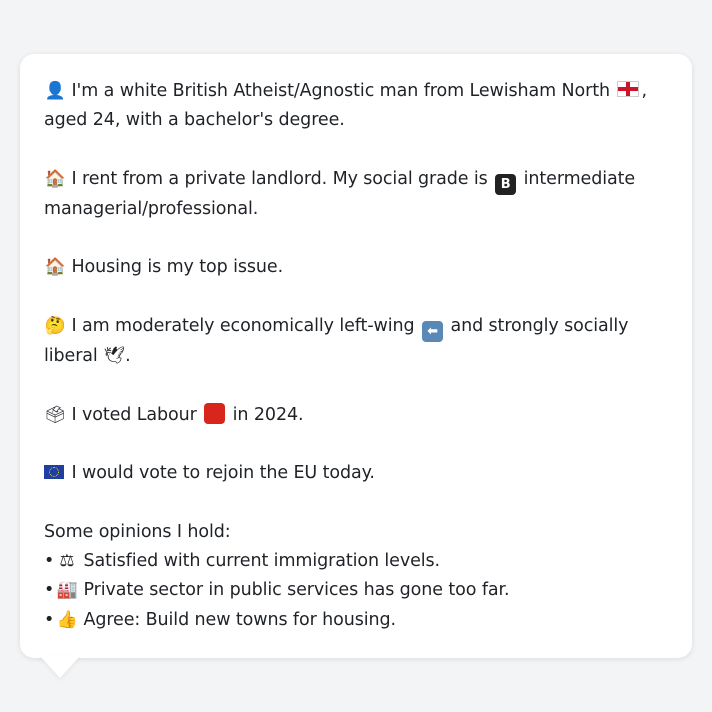  I want to click on vote-year-text: in 2024., so click(268, 414).